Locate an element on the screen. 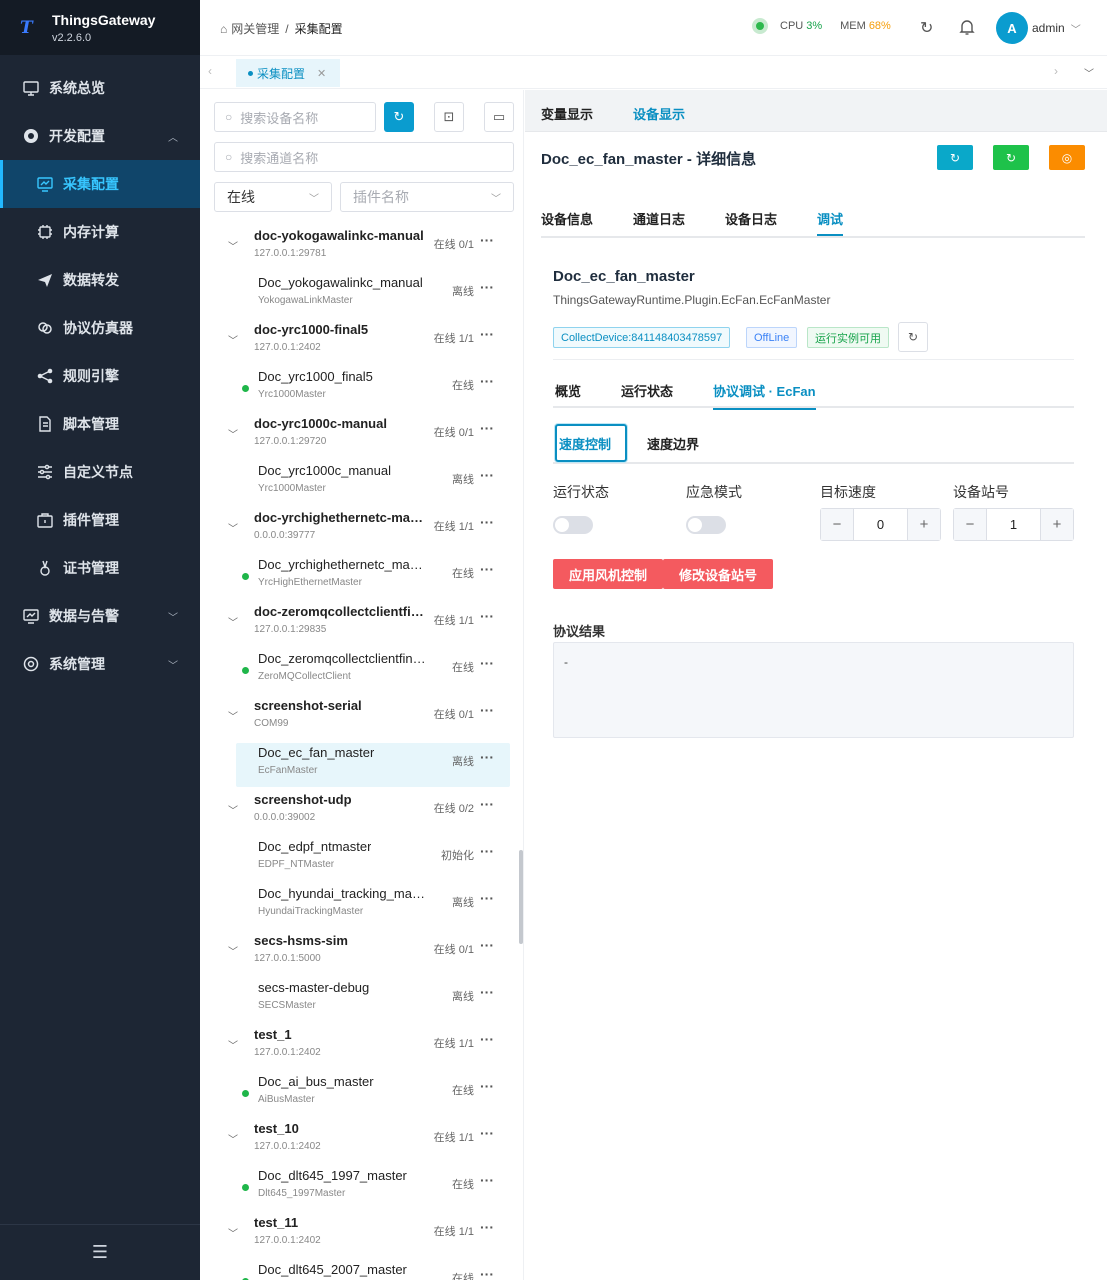 This screenshot has width=1107, height=1280. tab-device-info: 设备信息 is located at coordinates (567, 218).